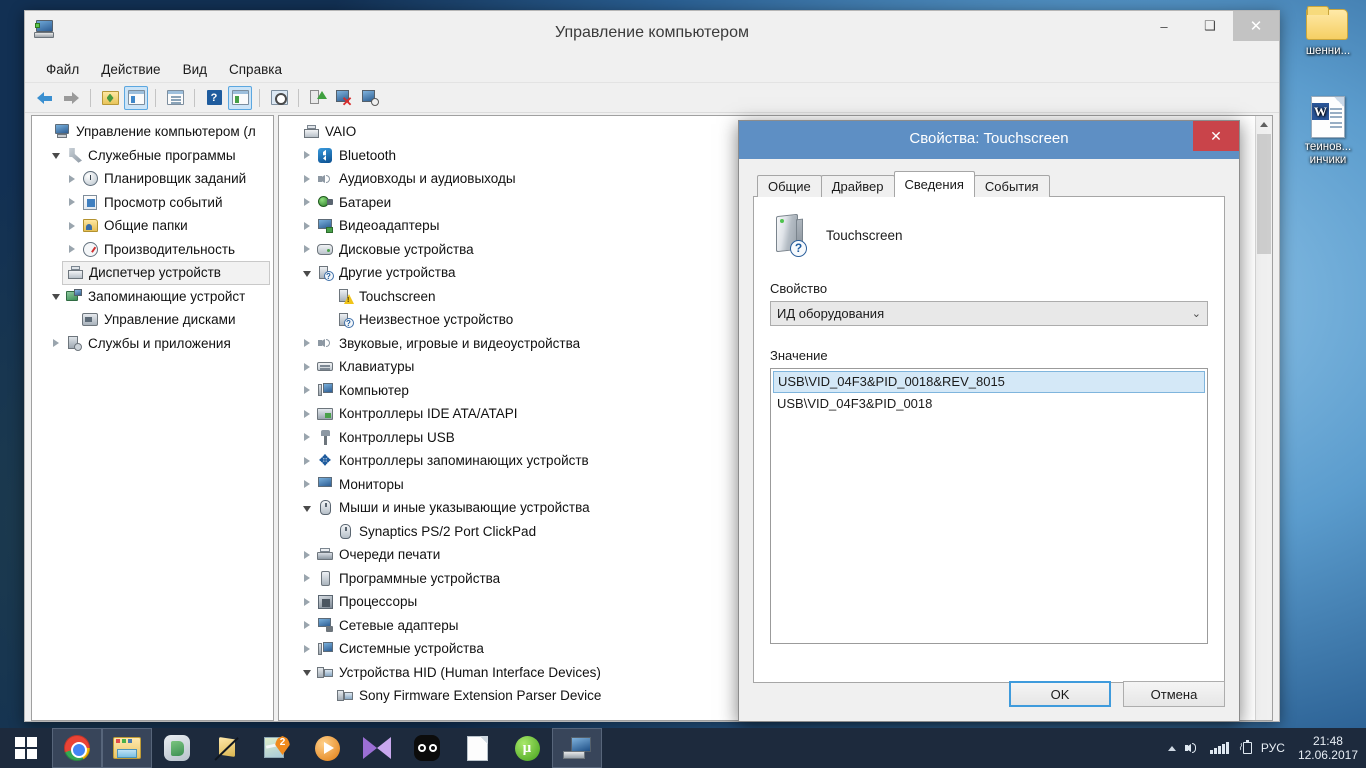 The image size is (1366, 768). Describe the element at coordinates (377, 748) in the screenshot. I see `taskbar-mpc` at that location.